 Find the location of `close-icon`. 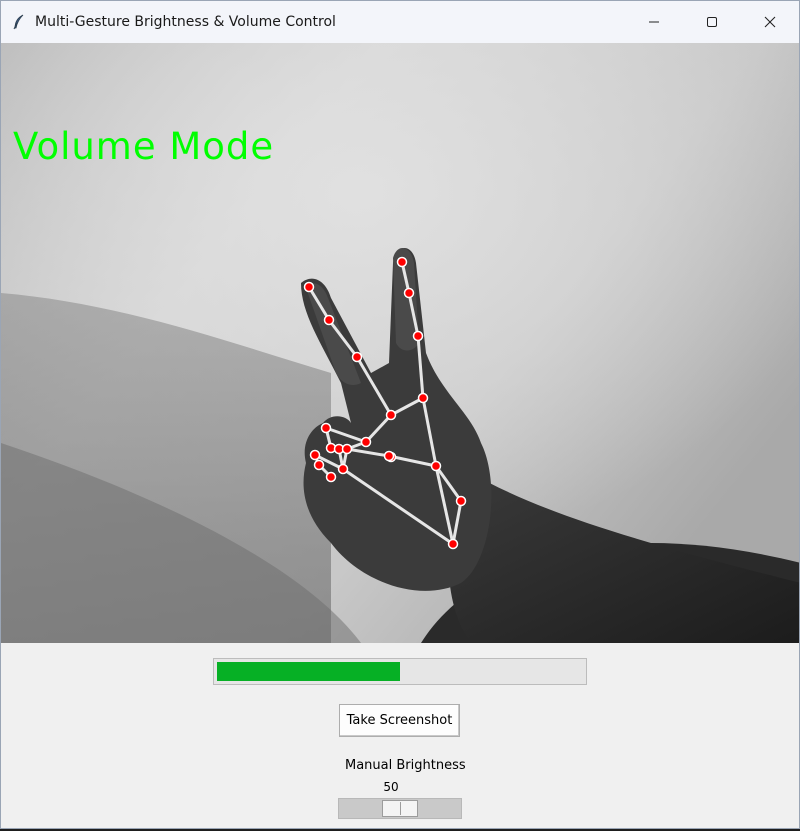

close-icon is located at coordinates (770, 22).